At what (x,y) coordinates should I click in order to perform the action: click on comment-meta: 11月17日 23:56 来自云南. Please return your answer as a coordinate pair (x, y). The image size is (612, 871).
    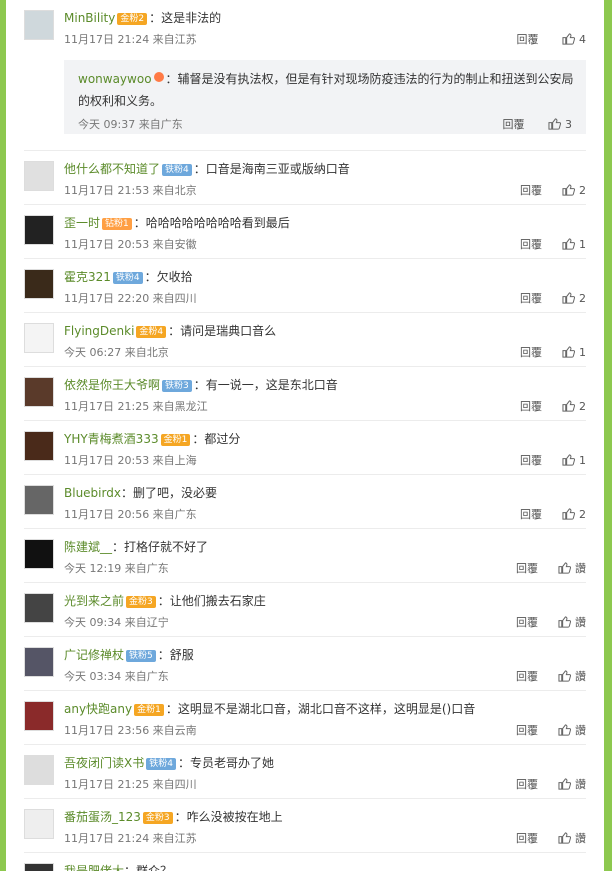
    Looking at the image, I should click on (130, 730).